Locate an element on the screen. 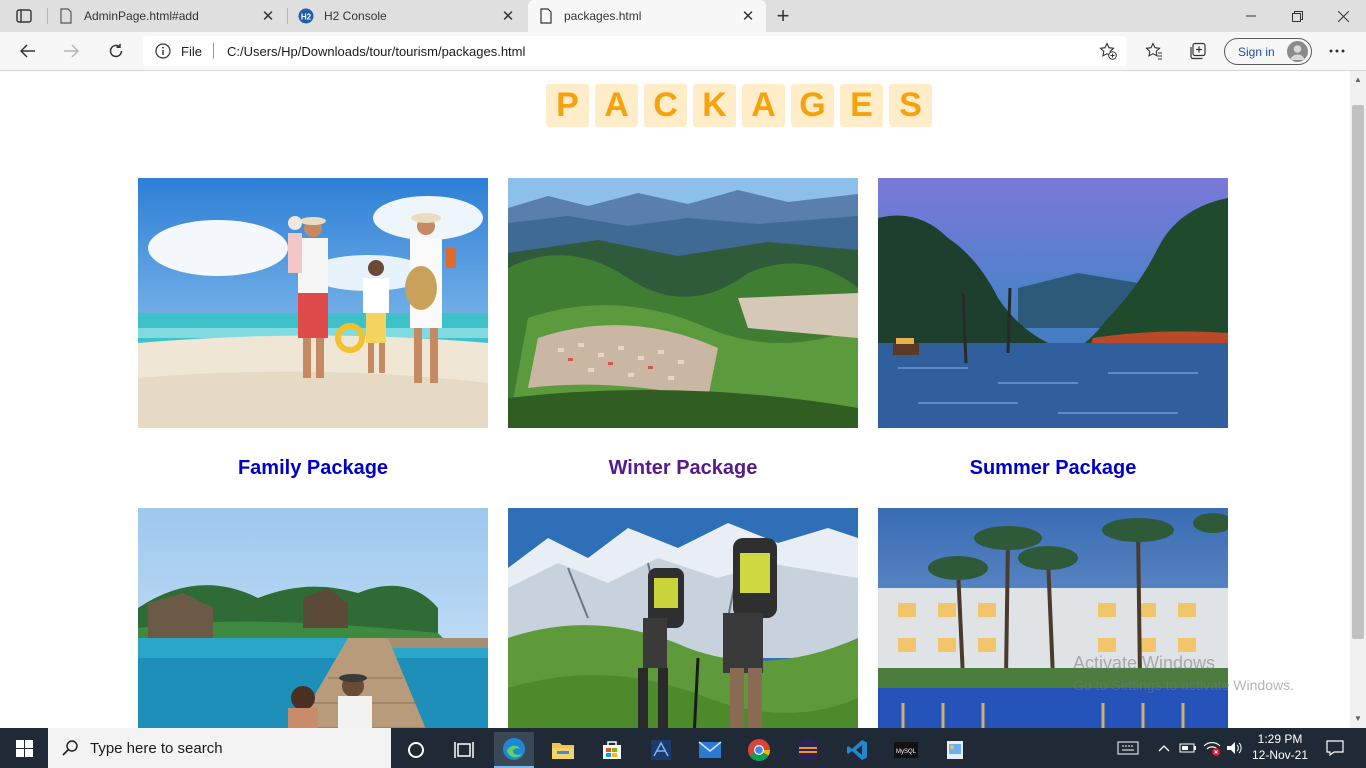 The width and height of the screenshot is (1366, 768). address-divider is located at coordinates (213, 51).